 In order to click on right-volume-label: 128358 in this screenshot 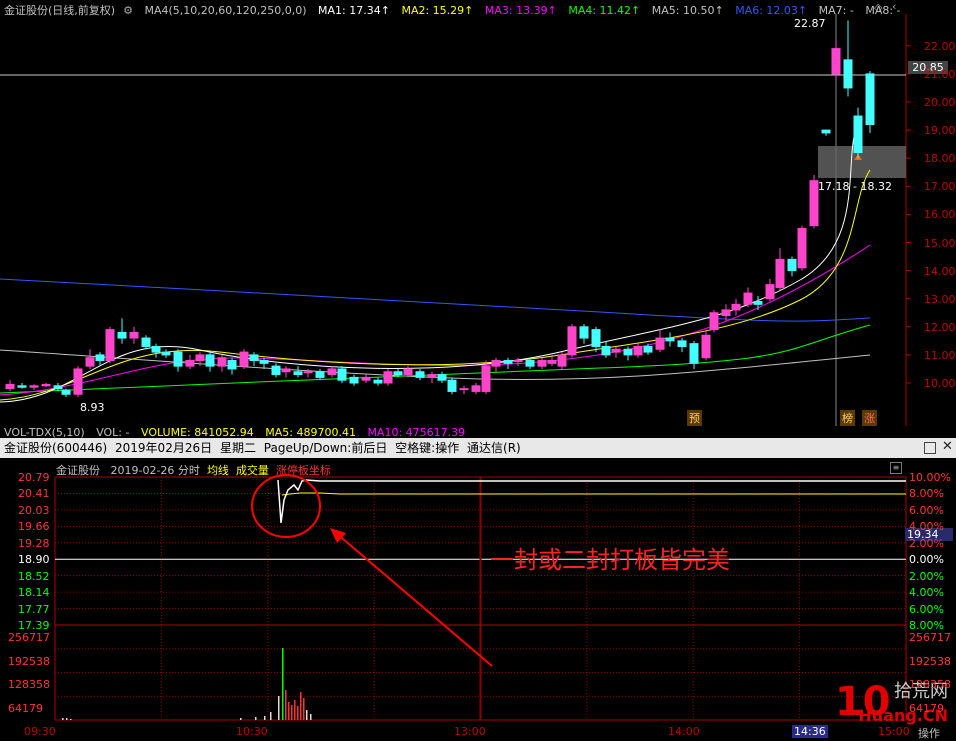, I will do `click(930, 684)`.